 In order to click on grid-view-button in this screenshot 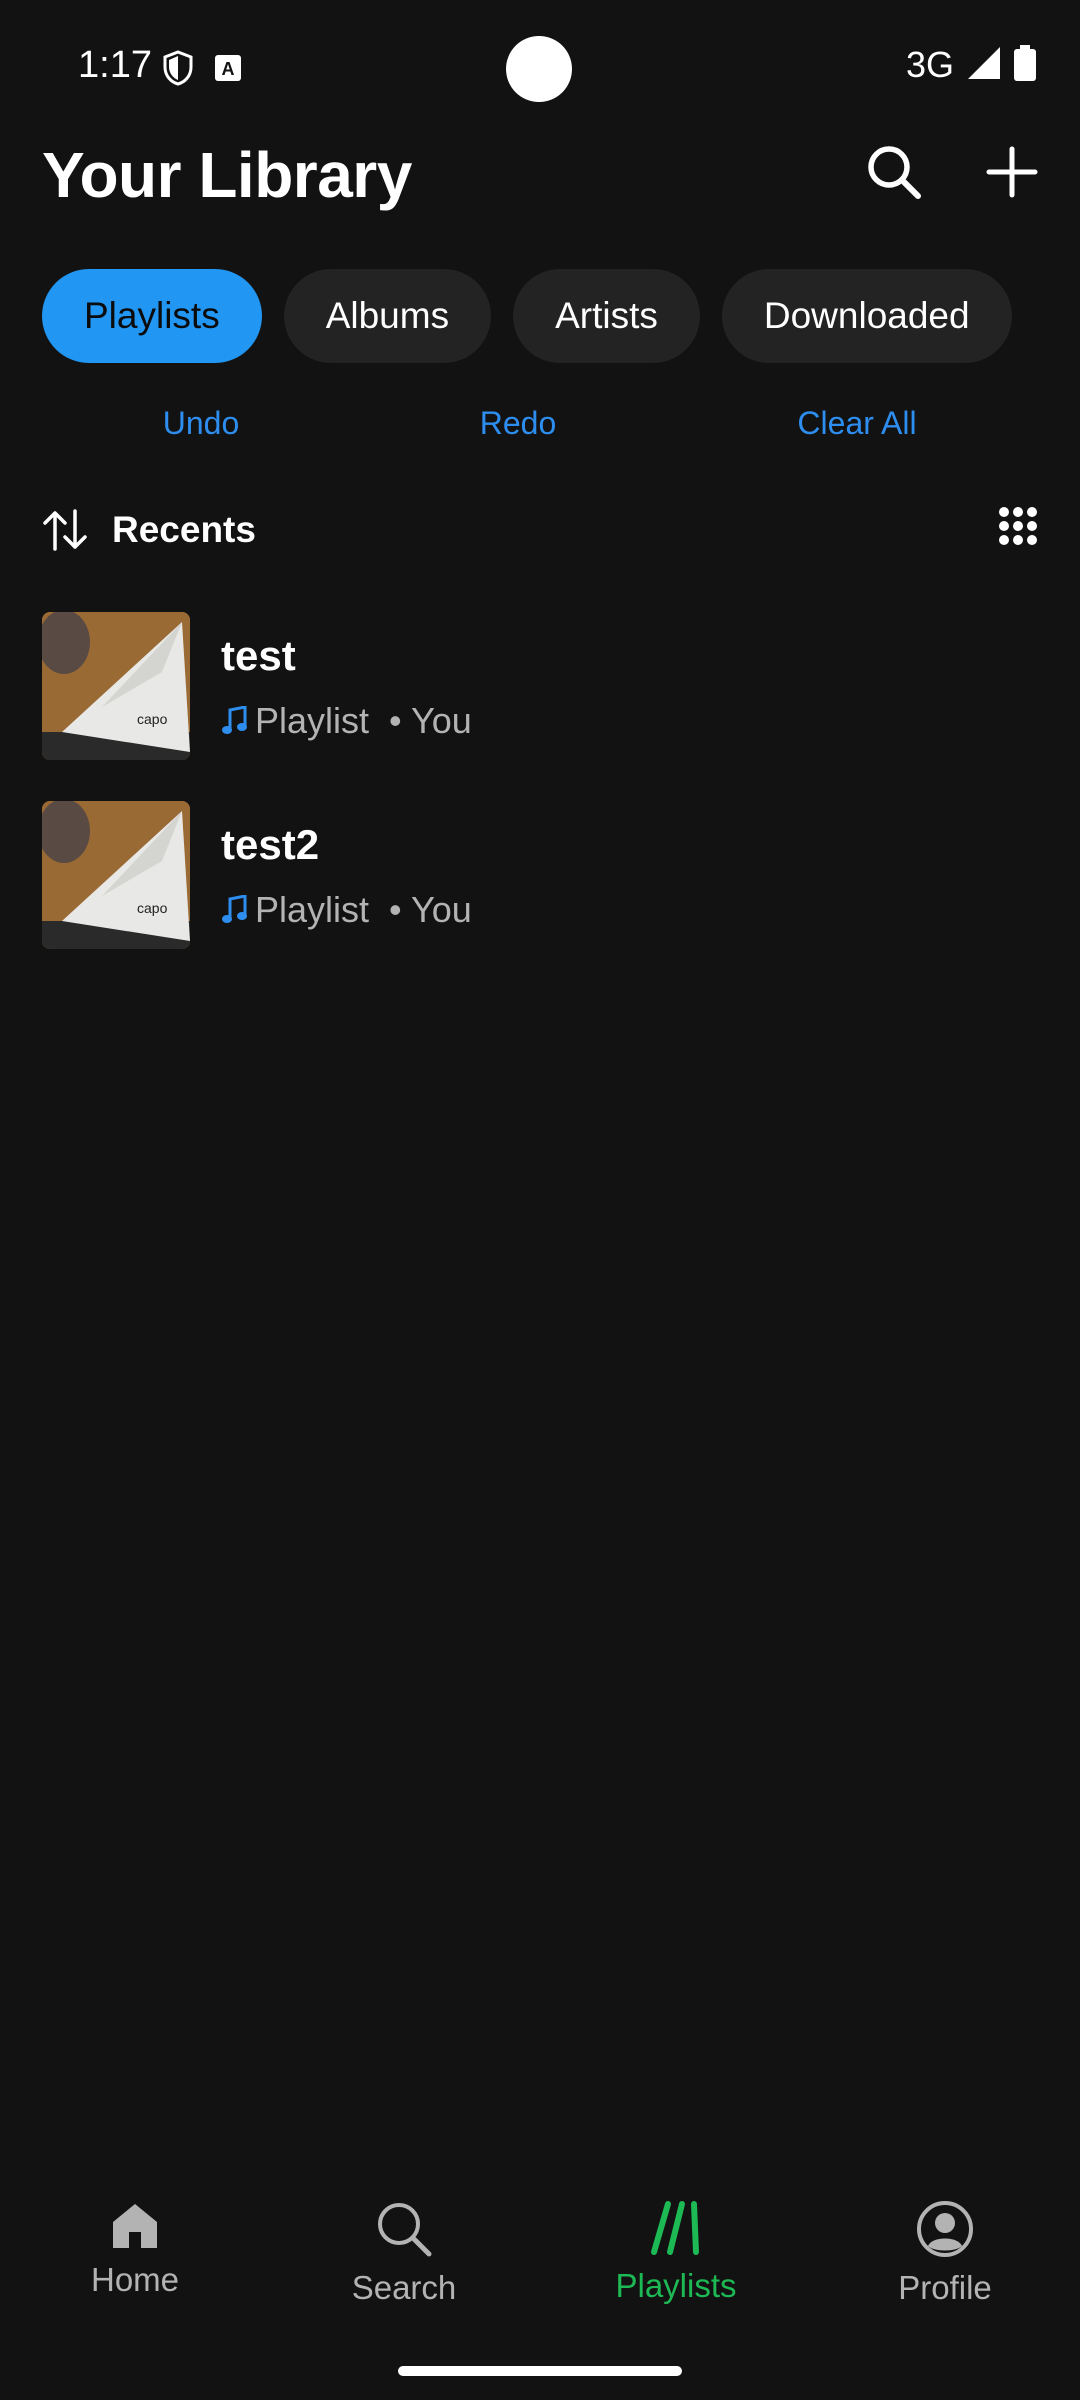, I will do `click(1018, 528)`.